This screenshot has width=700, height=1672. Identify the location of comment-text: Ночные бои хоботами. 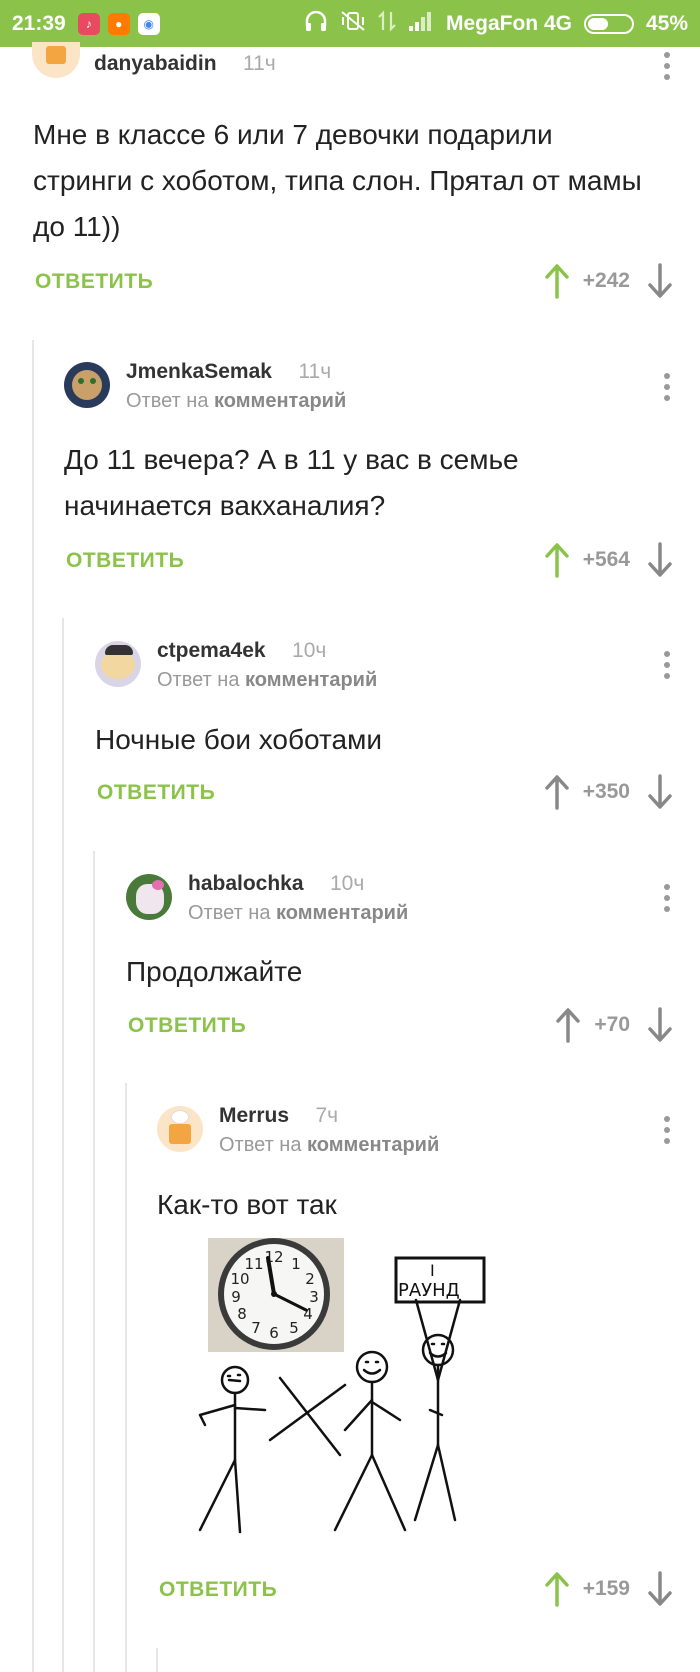
(238, 739).